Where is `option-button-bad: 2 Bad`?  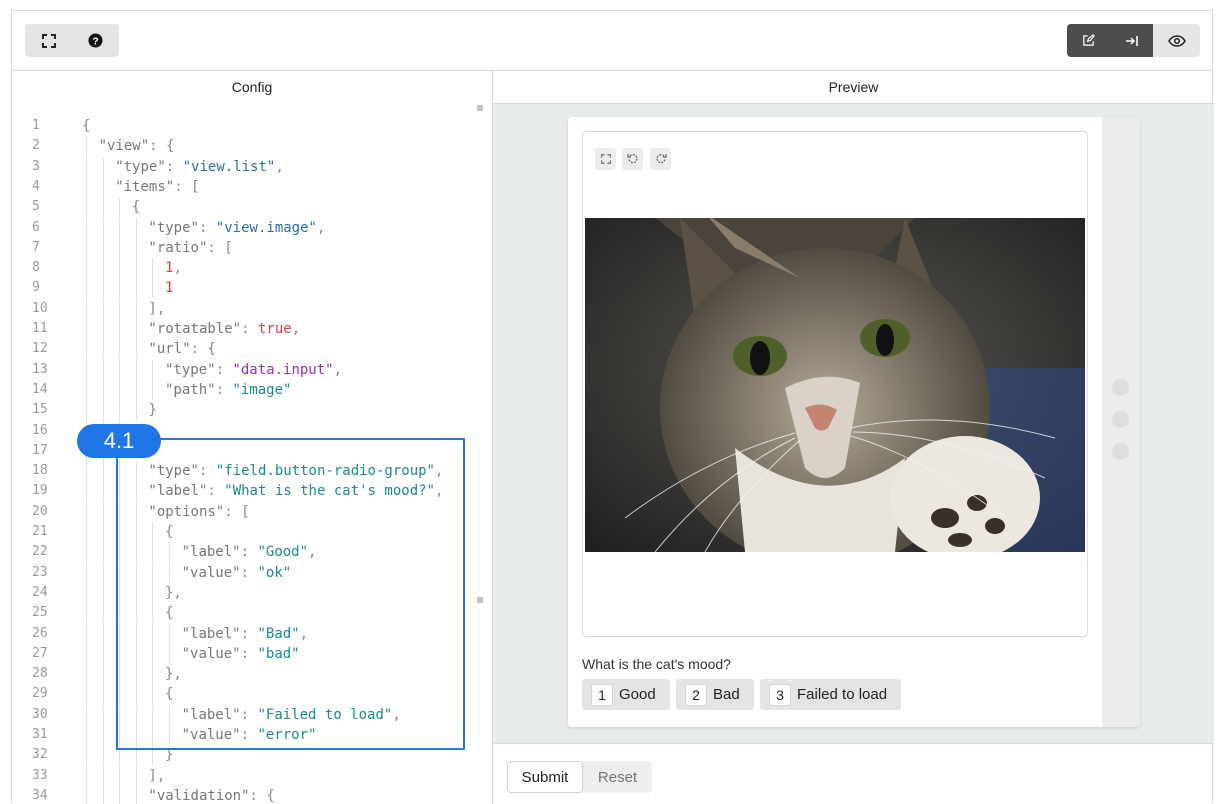
option-button-bad: 2 Bad is located at coordinates (715, 694).